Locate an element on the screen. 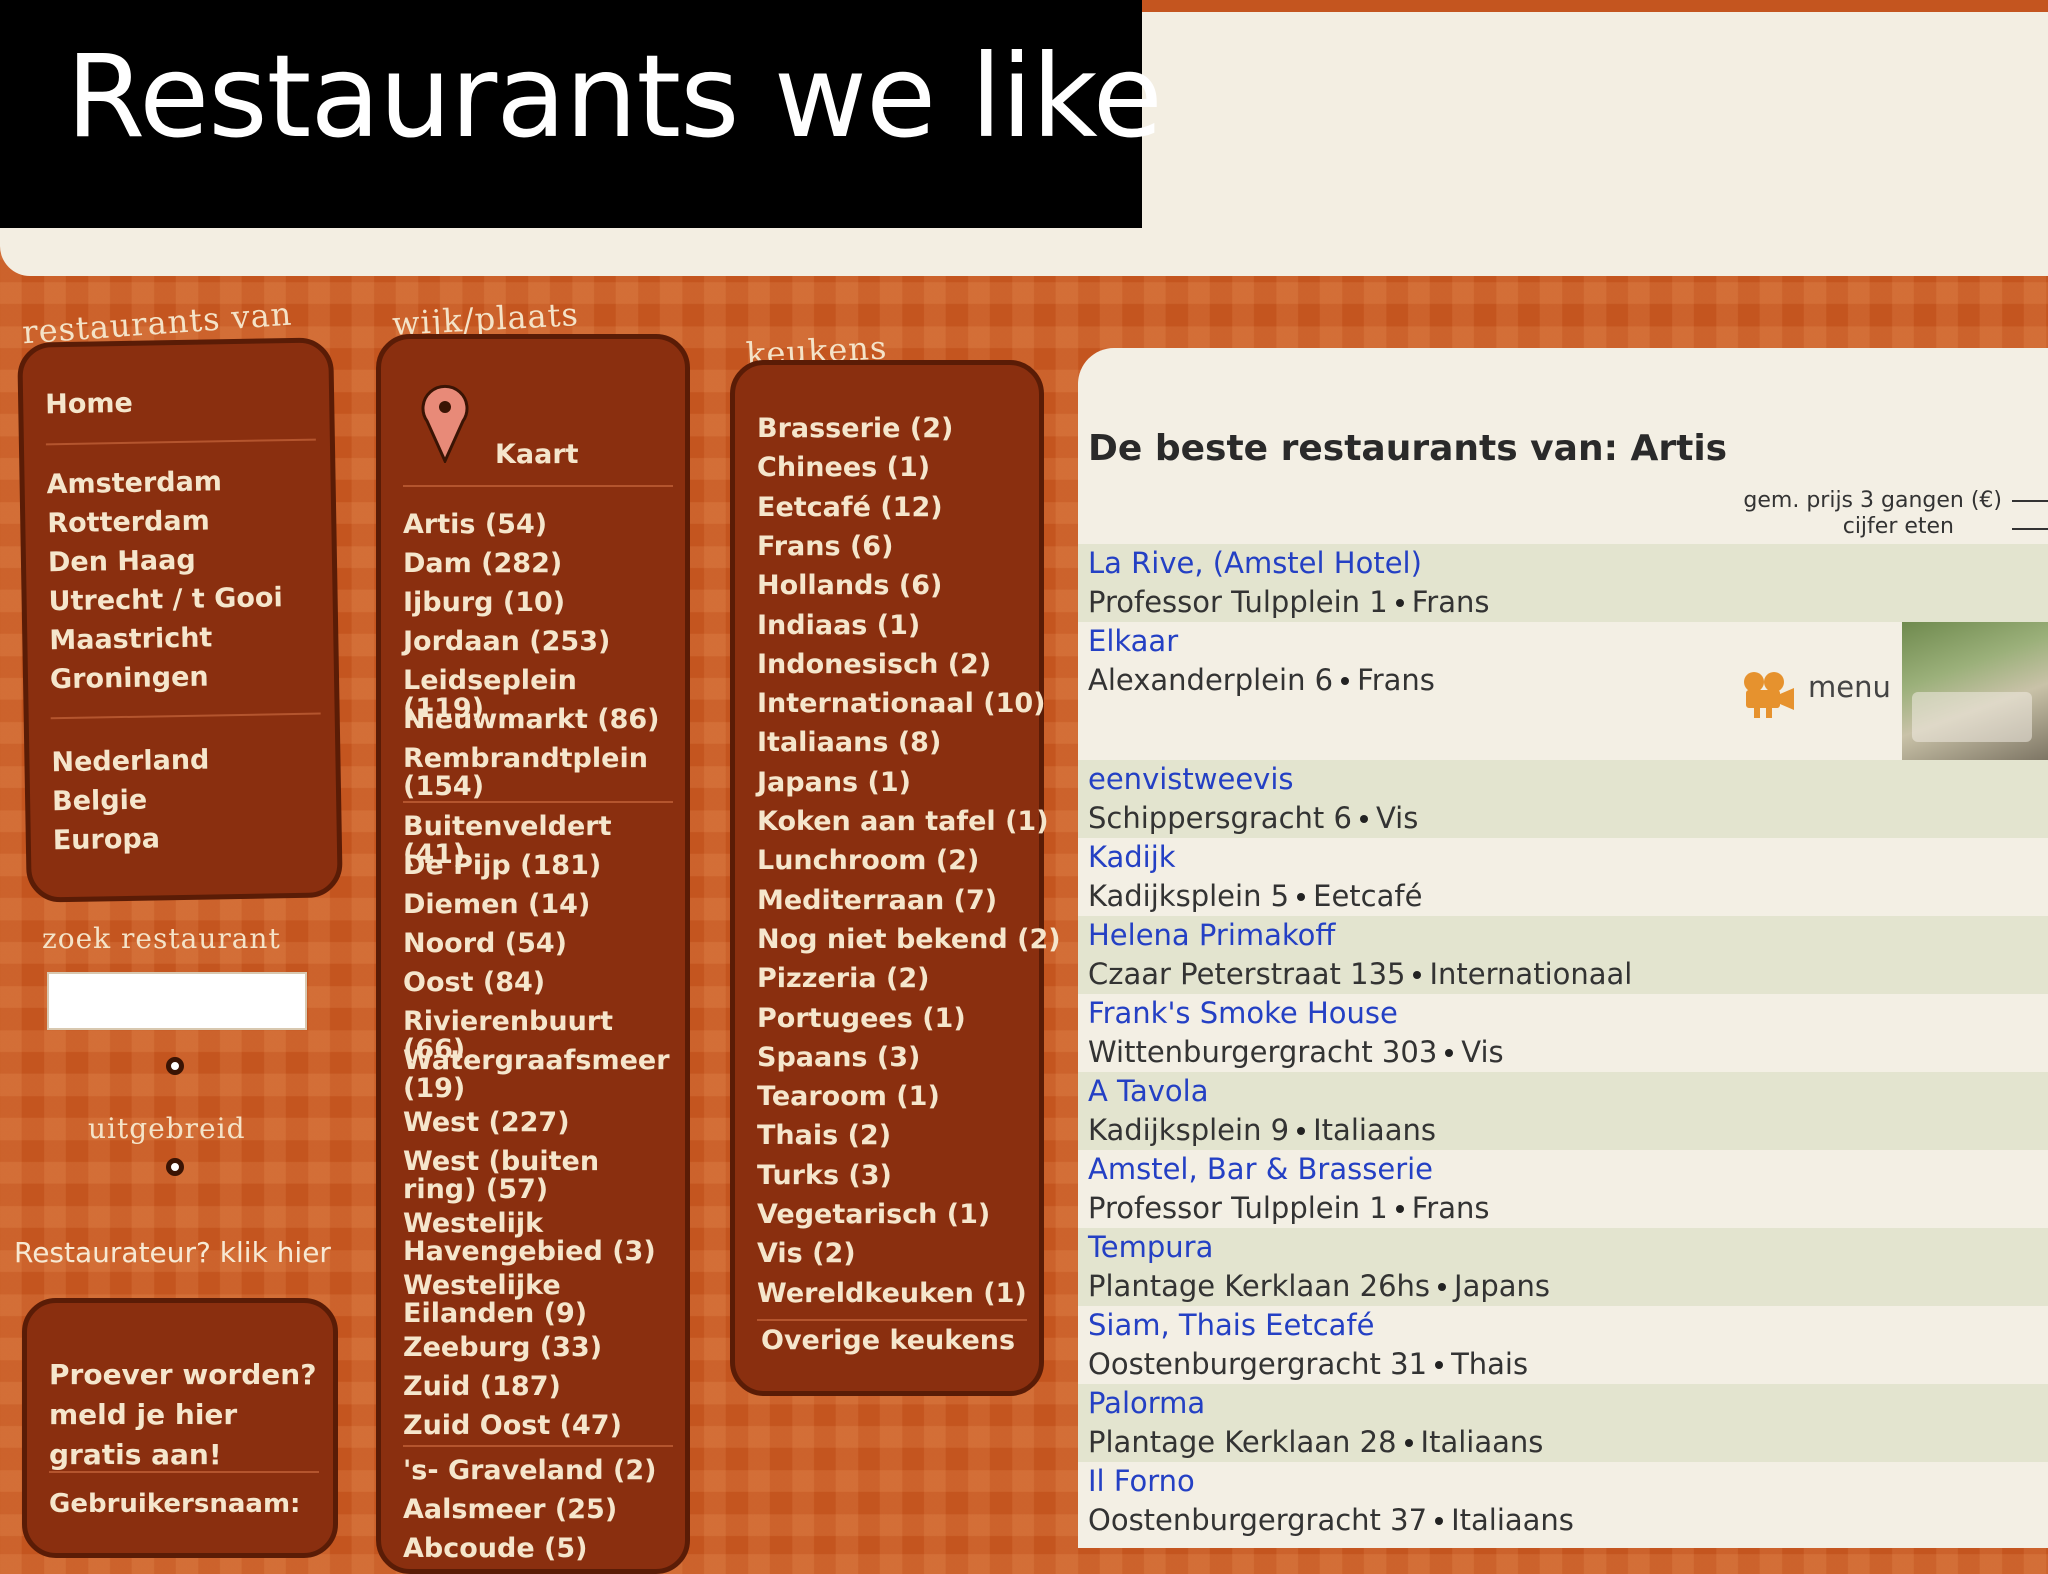 The image size is (2048, 1574). wijk-item: Noord (54) is located at coordinates (534, 944).